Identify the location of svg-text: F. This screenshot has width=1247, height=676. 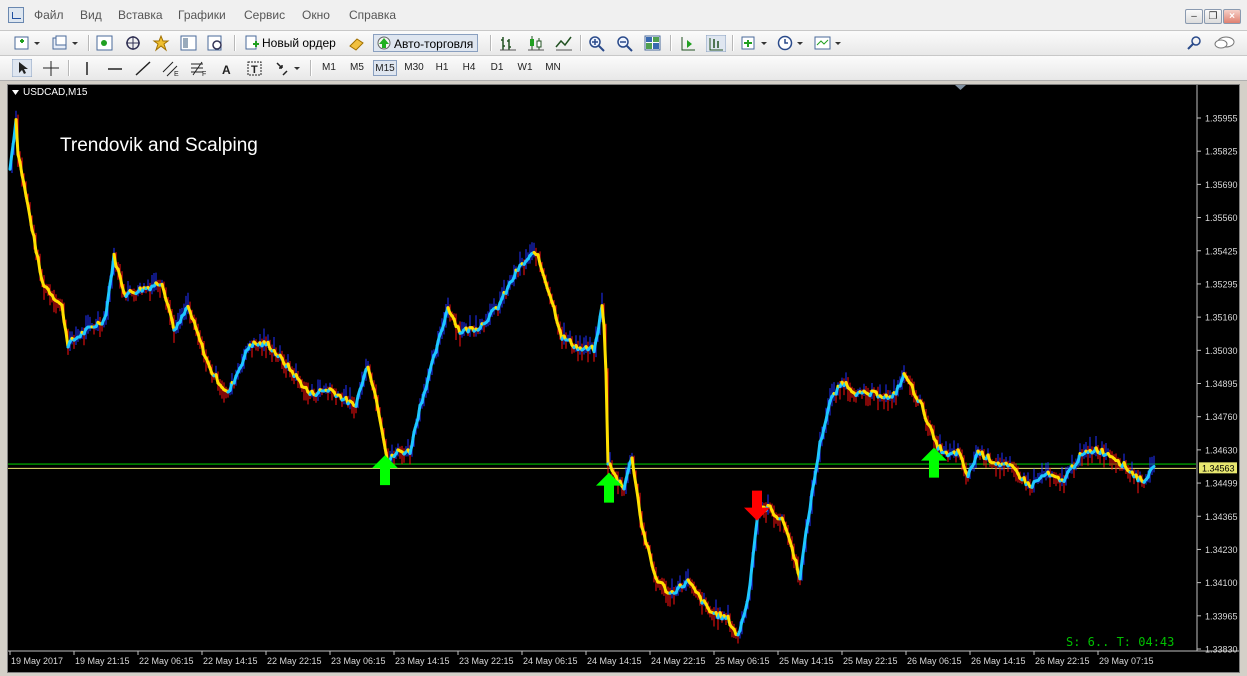
(204, 74).